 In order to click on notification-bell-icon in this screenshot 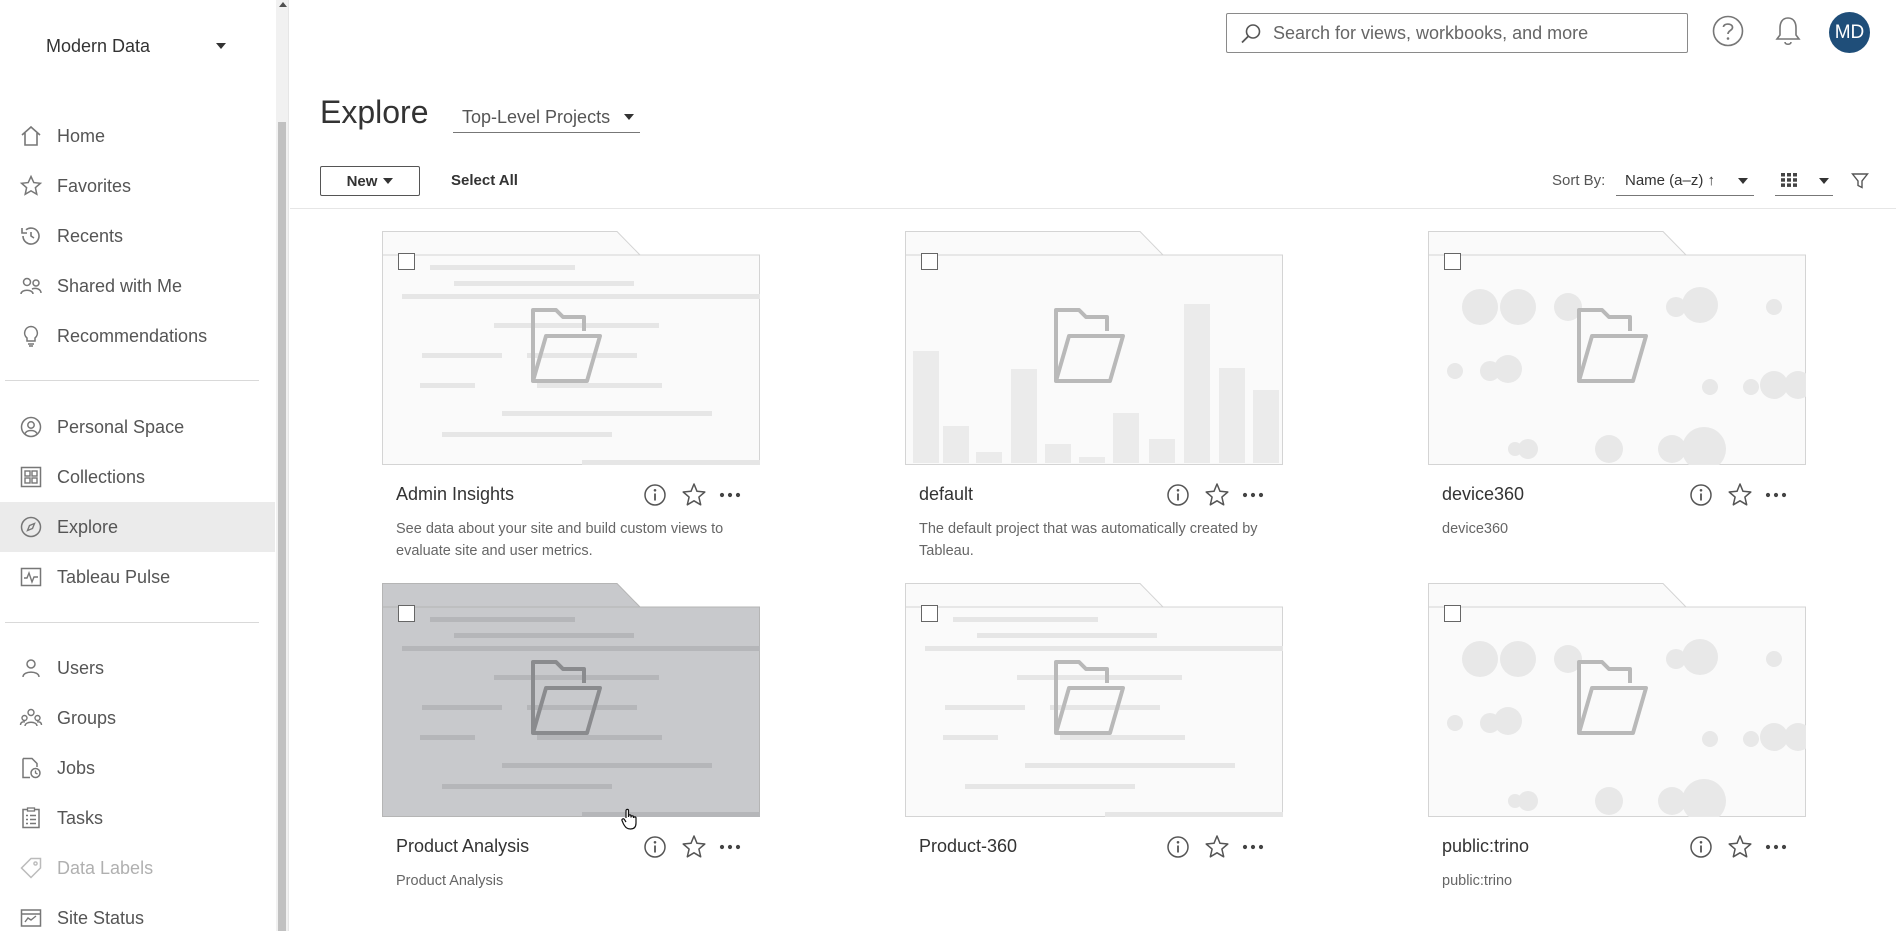, I will do `click(1788, 31)`.